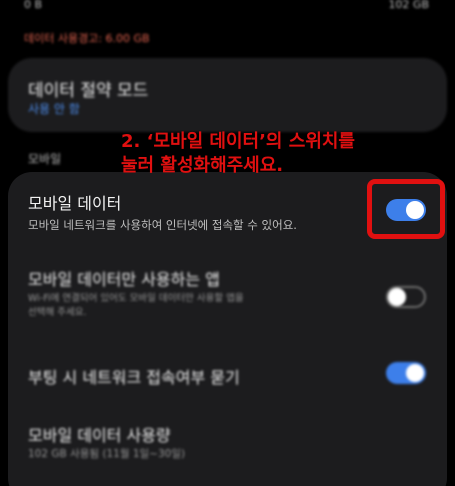  What do you see at coordinates (408, 5) in the screenshot?
I see `usage-max-label: 102 GB` at bounding box center [408, 5].